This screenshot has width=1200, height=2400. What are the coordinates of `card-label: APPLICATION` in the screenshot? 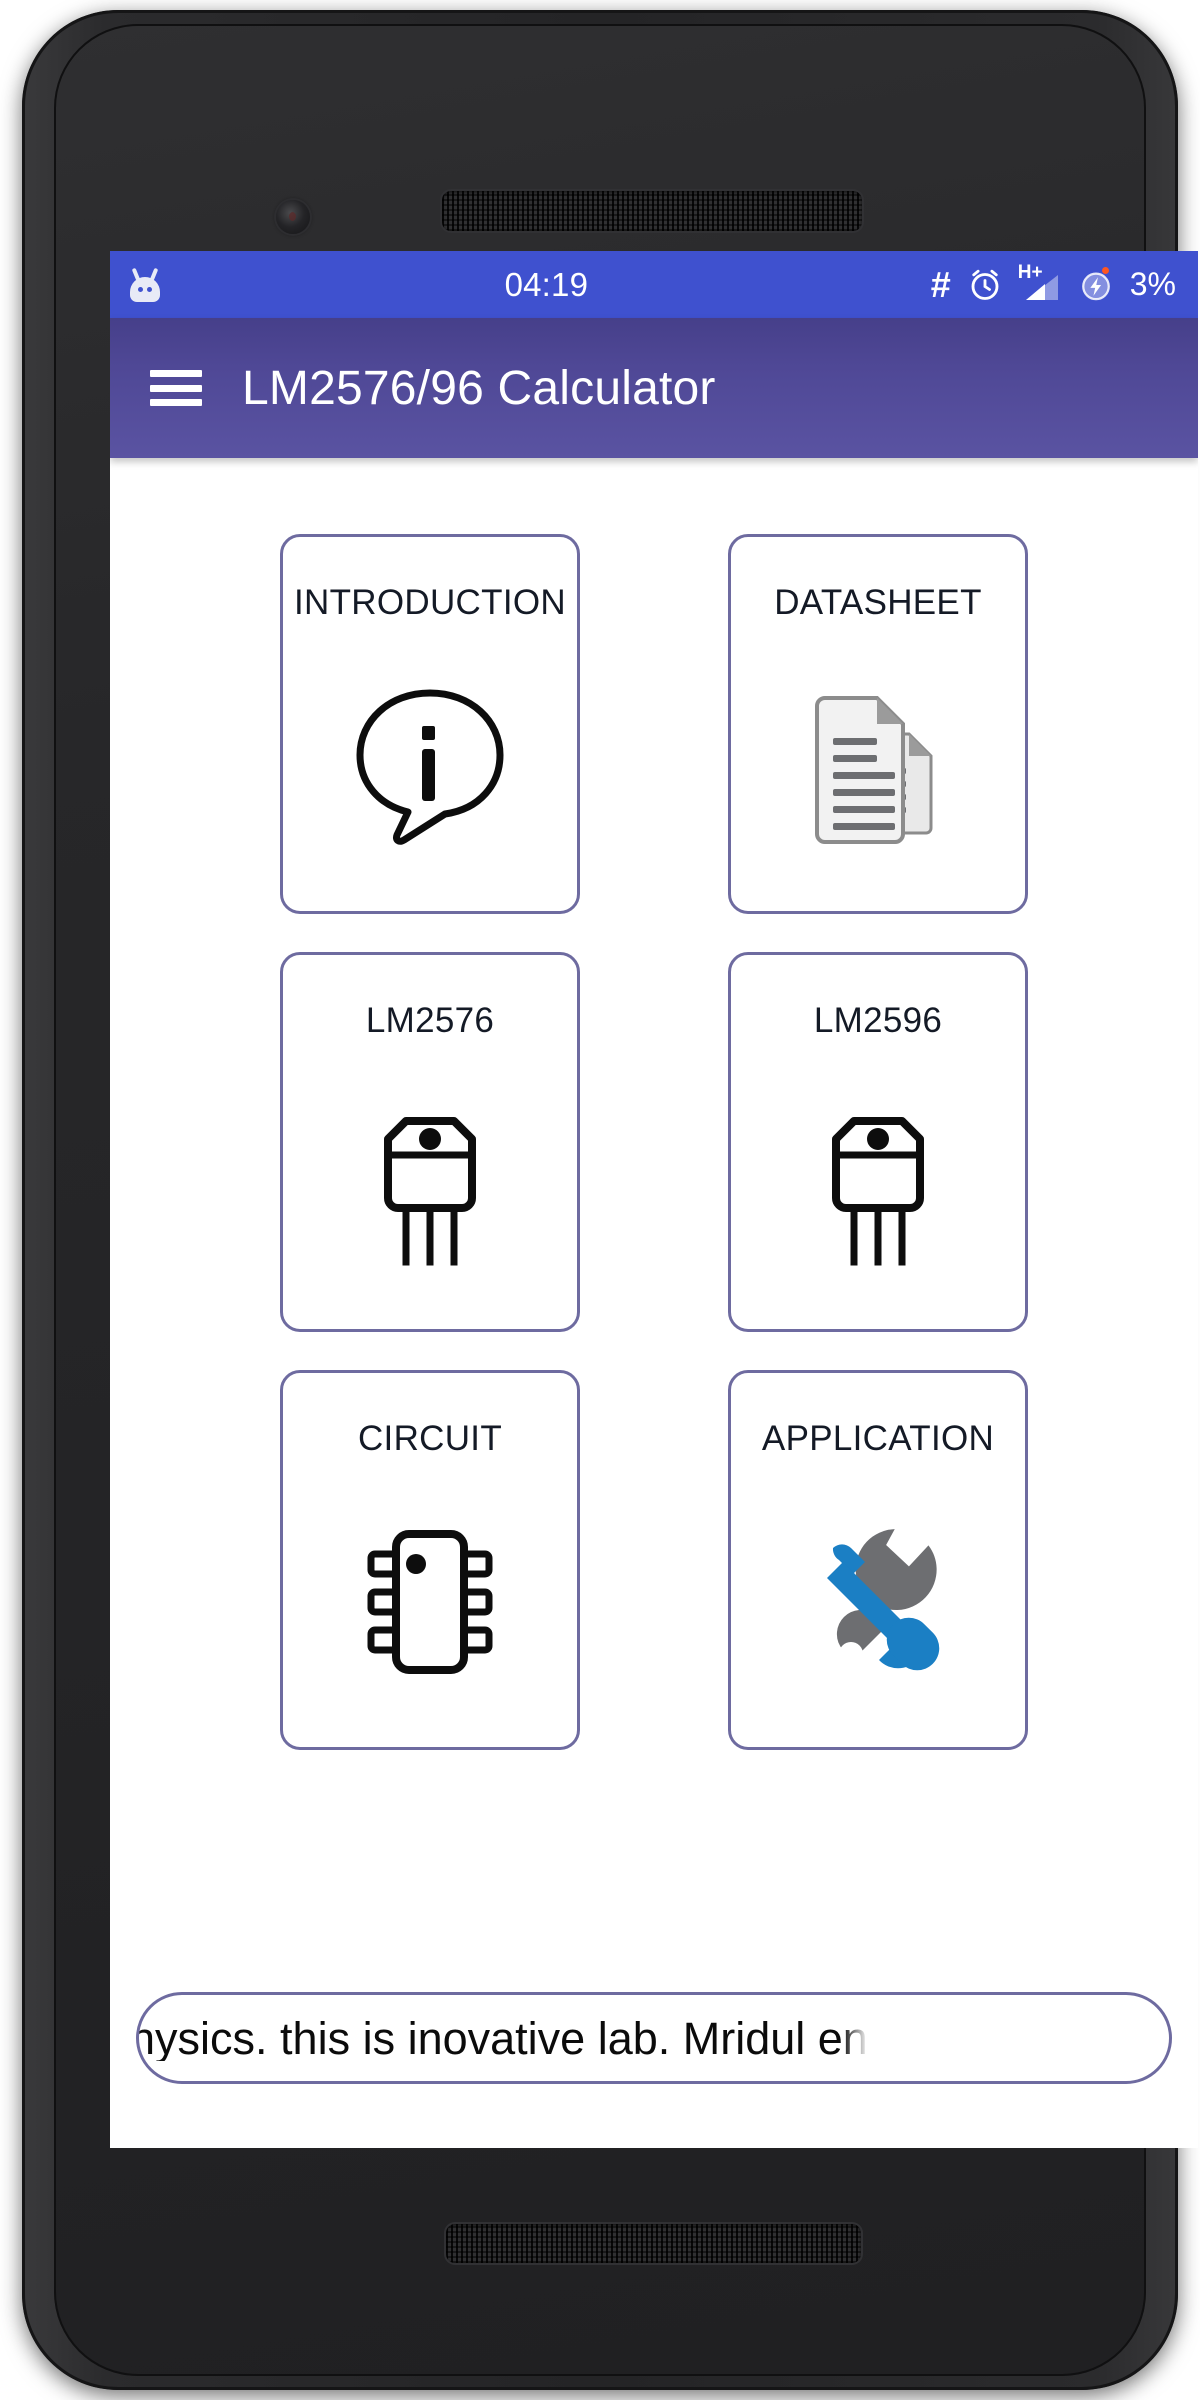 It's located at (878, 1438).